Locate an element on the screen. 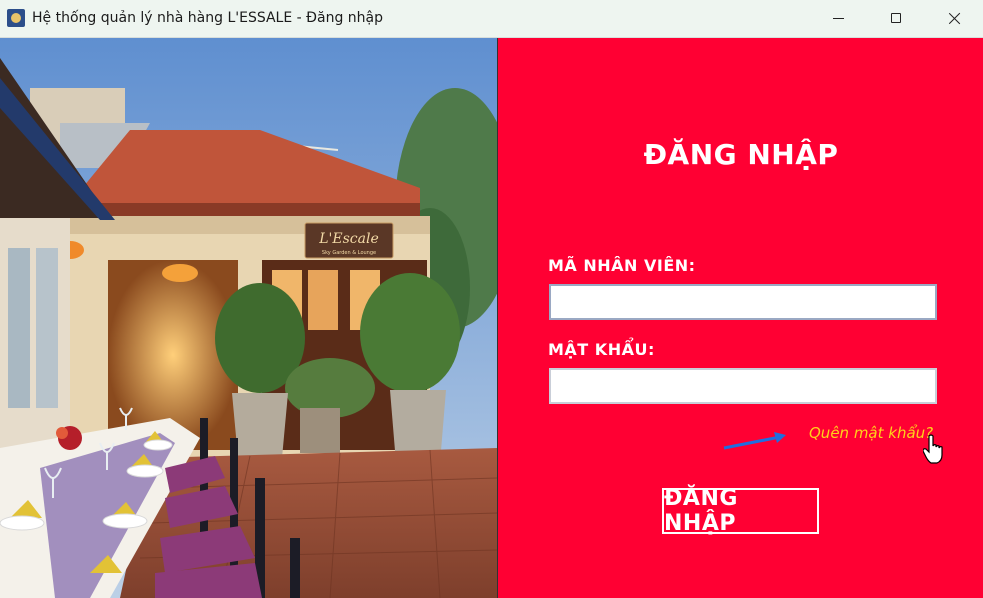 Image resolution: width=983 pixels, height=598 pixels. maximize-icon is located at coordinates (896, 18).